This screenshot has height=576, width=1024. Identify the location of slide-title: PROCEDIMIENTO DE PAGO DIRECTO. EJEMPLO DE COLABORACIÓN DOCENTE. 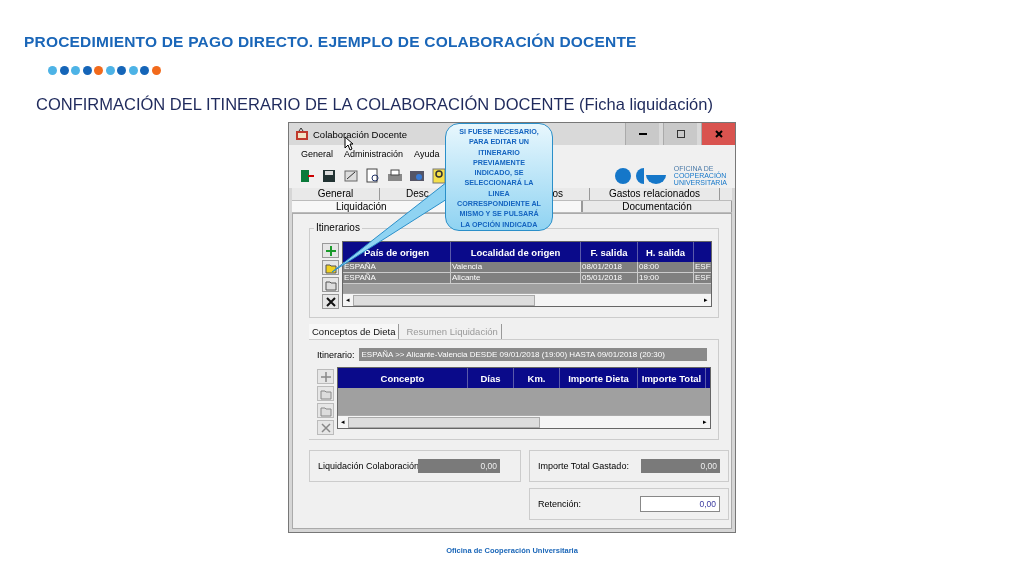
(331, 42).